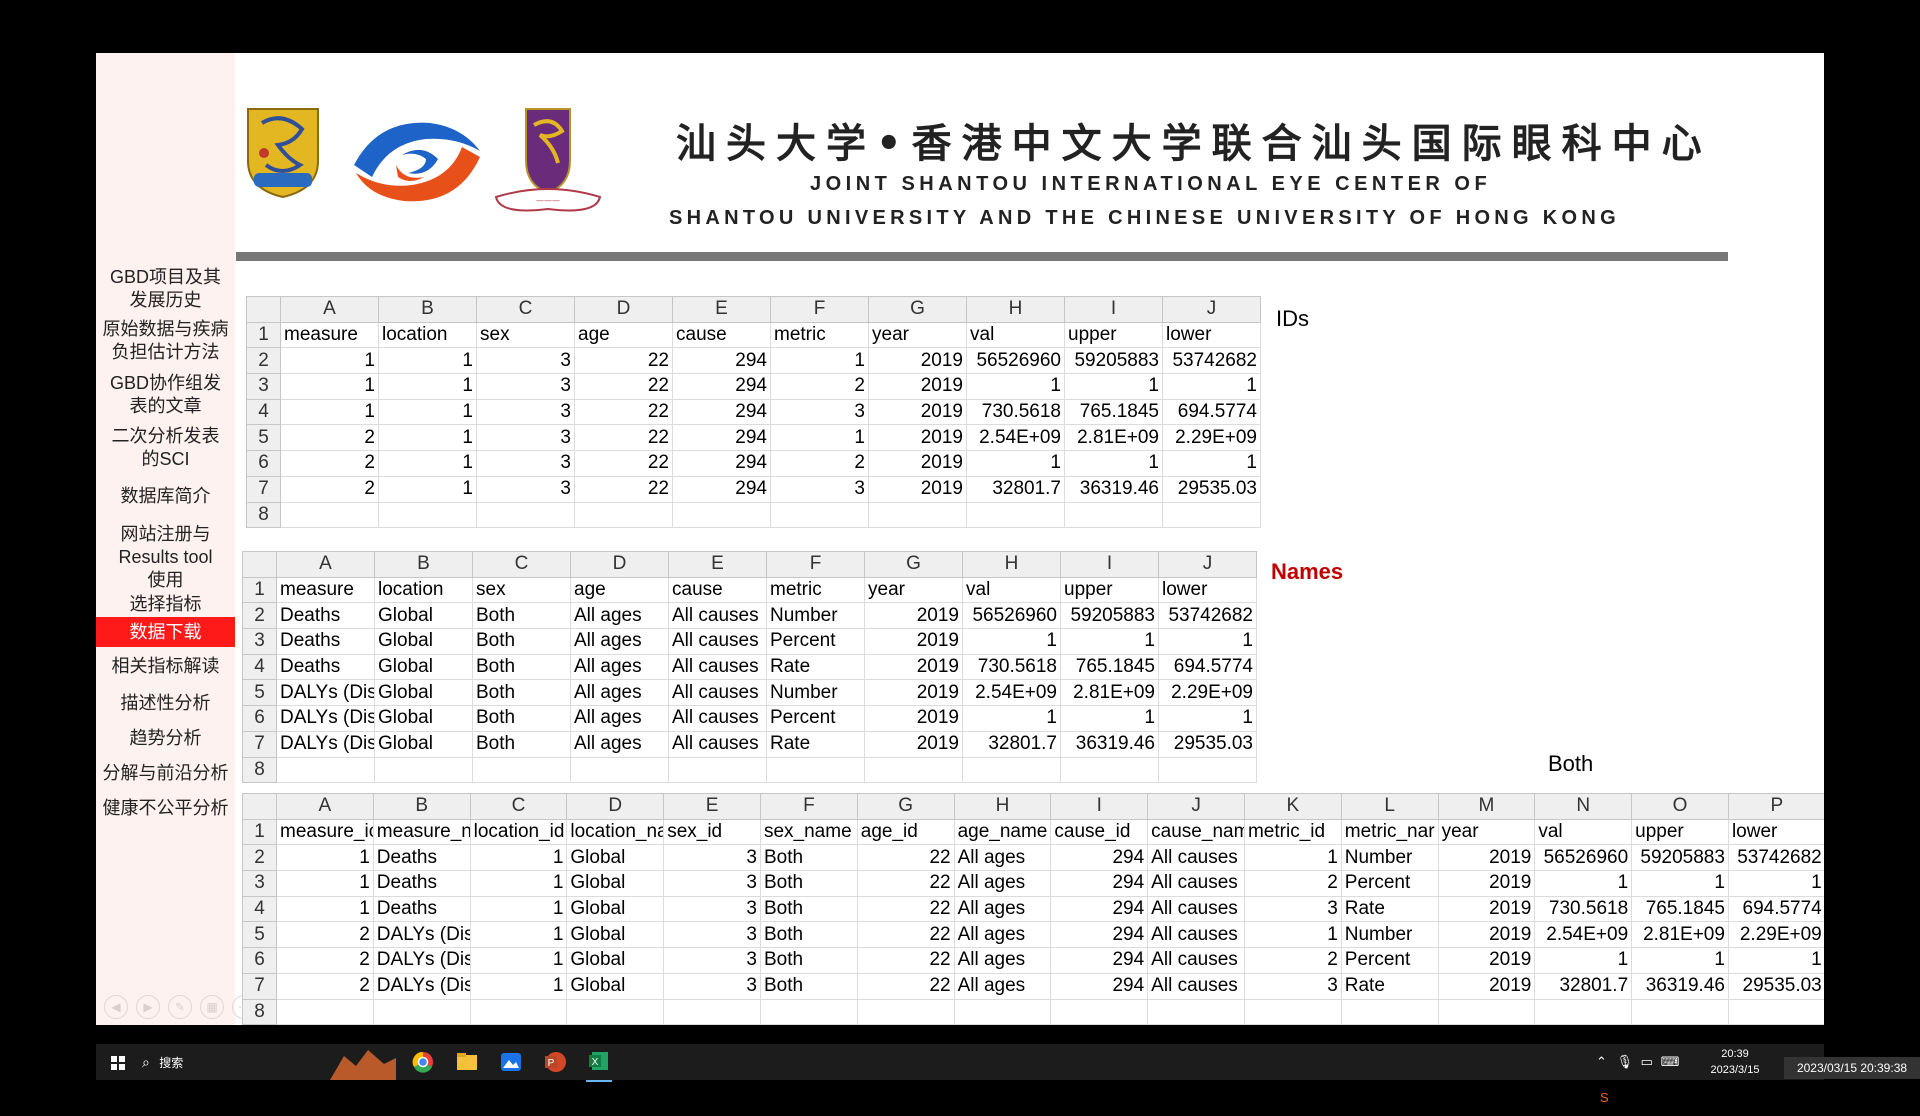  Describe the element at coordinates (1211, 438) in the screenshot. I see `table-cell: 2.29E+09` at that location.